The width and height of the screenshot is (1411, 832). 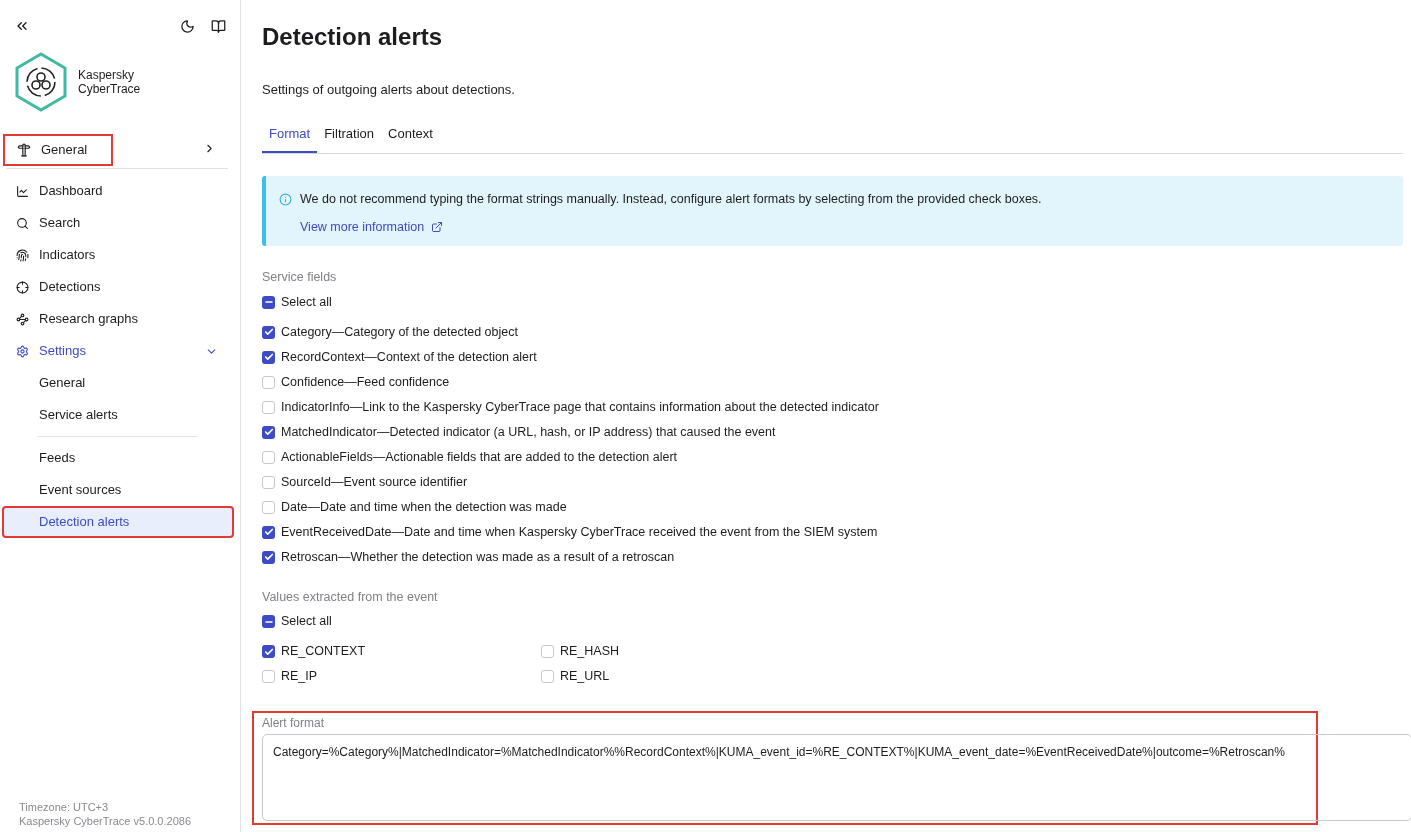 What do you see at coordinates (290, 138) in the screenshot?
I see `tab: Format` at bounding box center [290, 138].